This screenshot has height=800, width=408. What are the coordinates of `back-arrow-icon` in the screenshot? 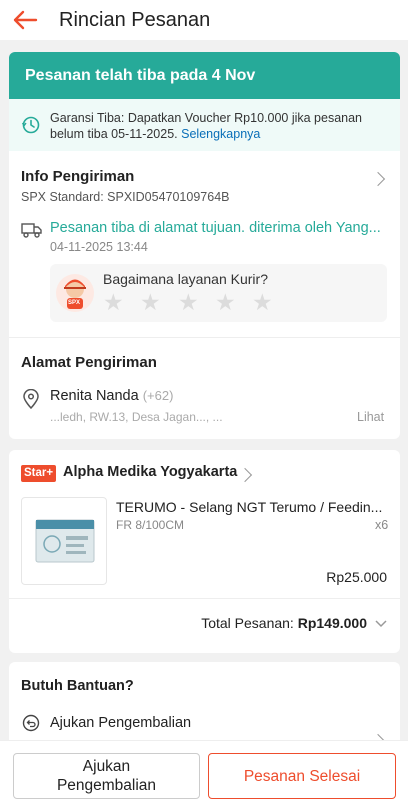 It's located at (25, 20).